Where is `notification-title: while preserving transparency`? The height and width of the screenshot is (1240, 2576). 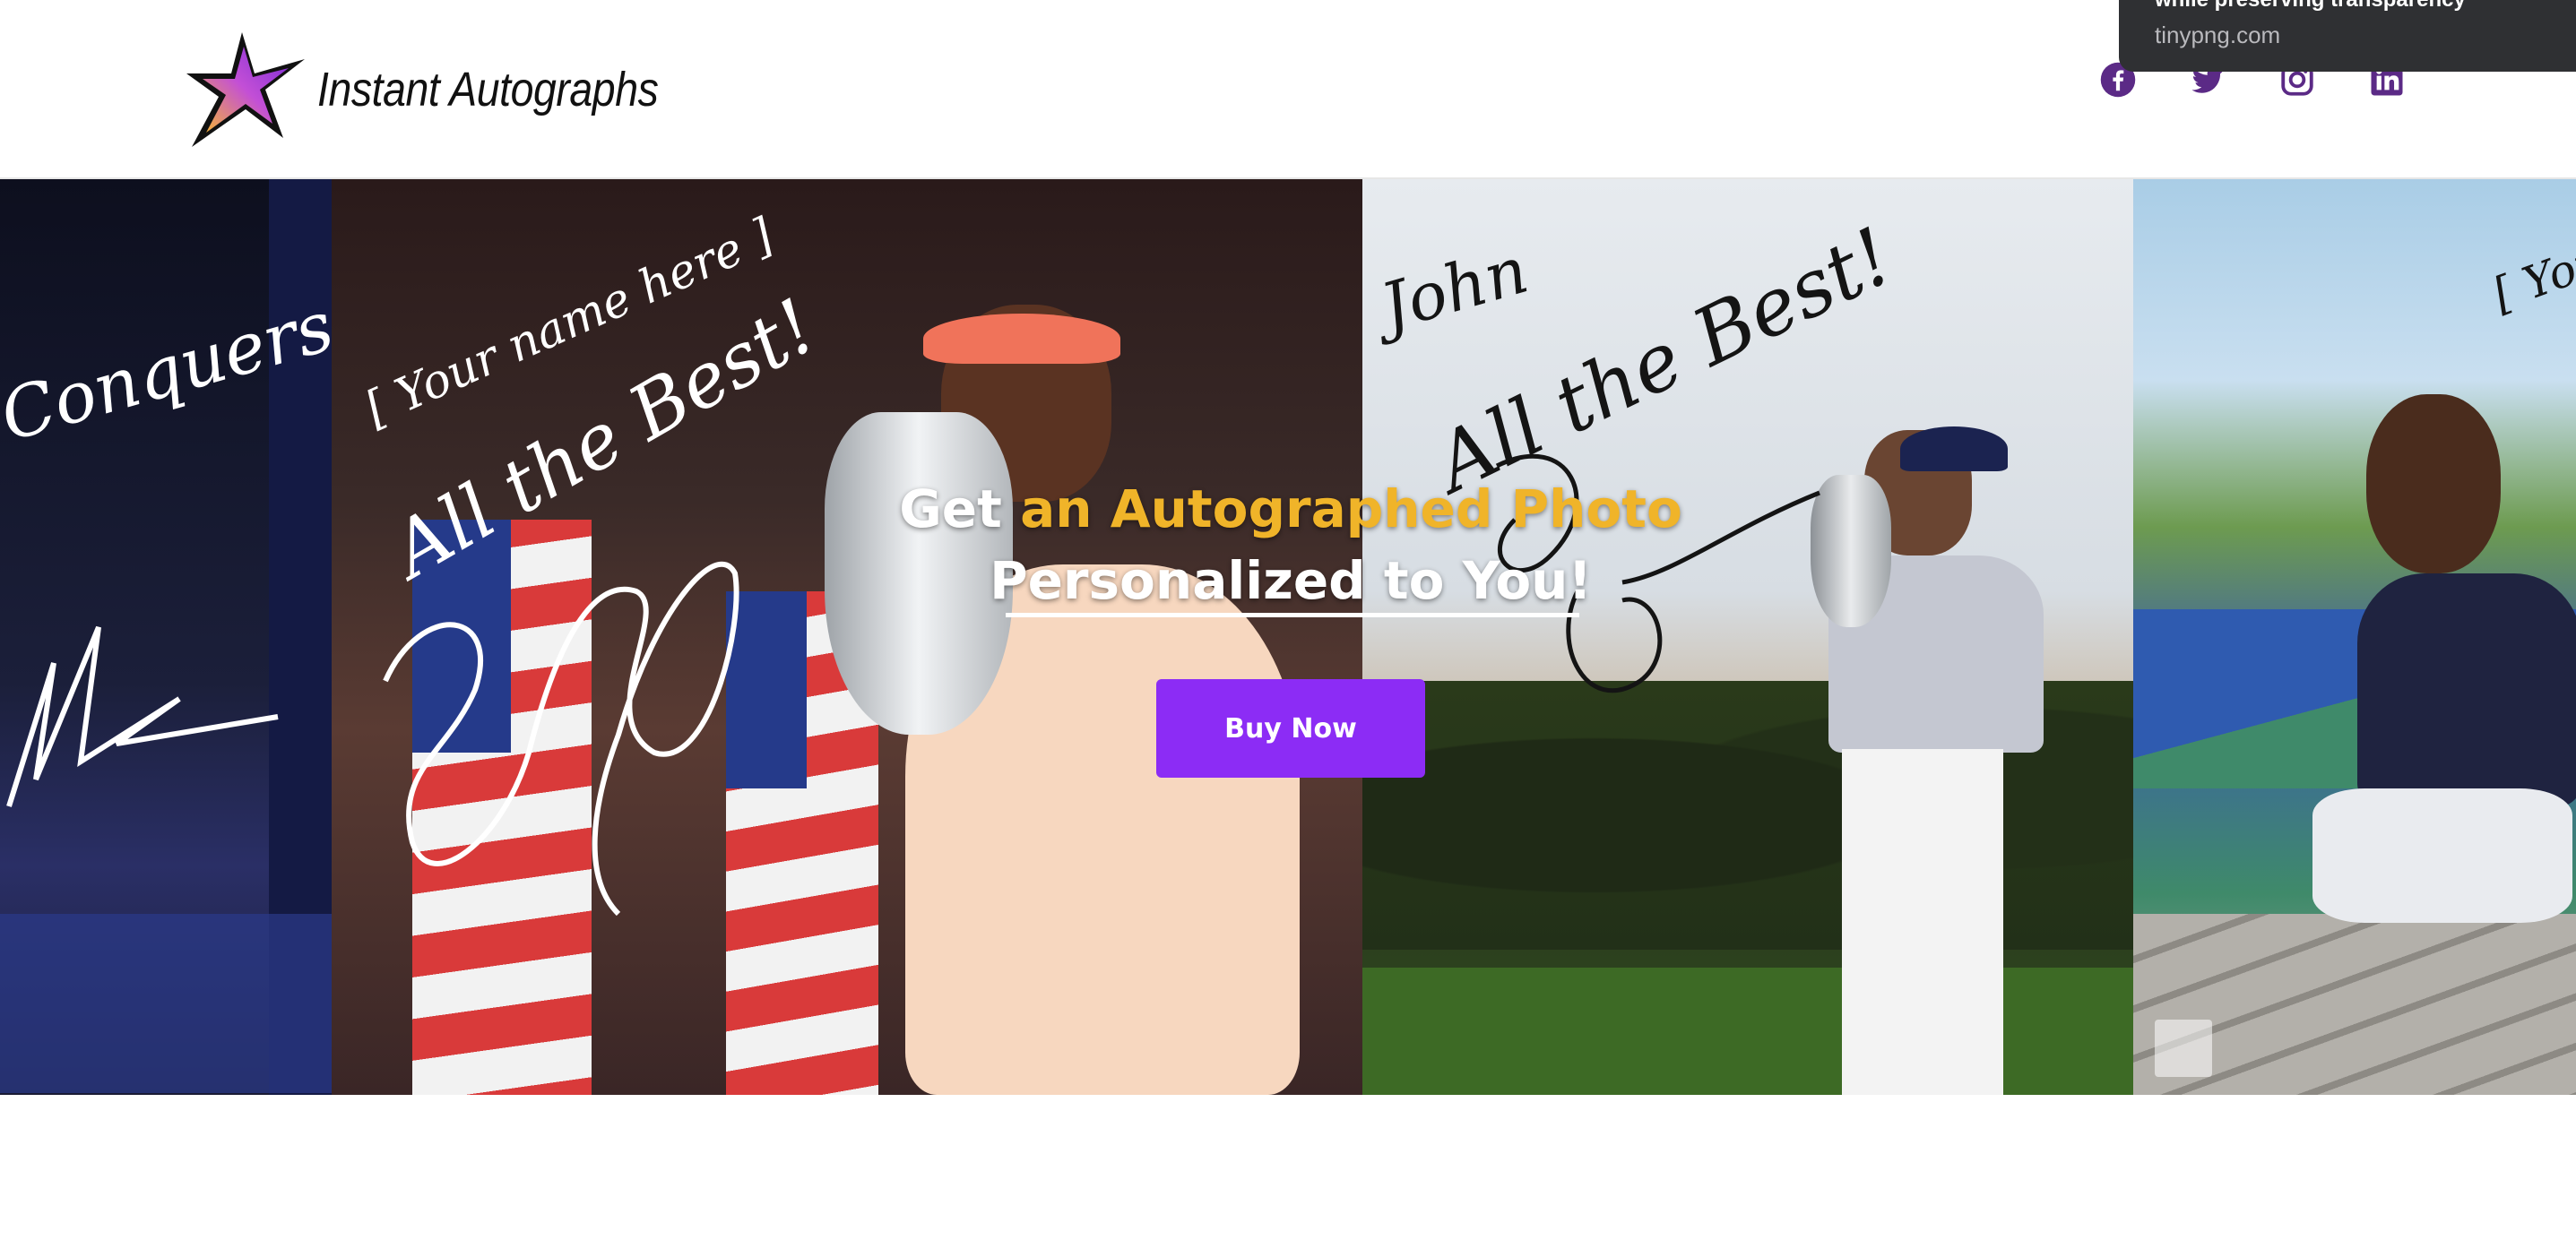
notification-title: while preserving transparency is located at coordinates (2310, 7).